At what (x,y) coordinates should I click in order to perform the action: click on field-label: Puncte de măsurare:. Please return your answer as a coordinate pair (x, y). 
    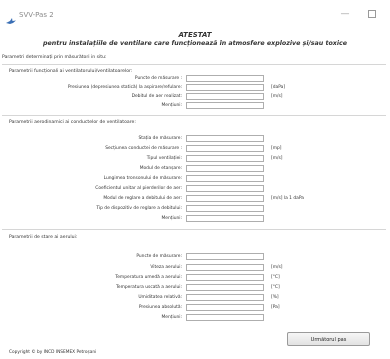
    Looking at the image, I should click on (159, 256).